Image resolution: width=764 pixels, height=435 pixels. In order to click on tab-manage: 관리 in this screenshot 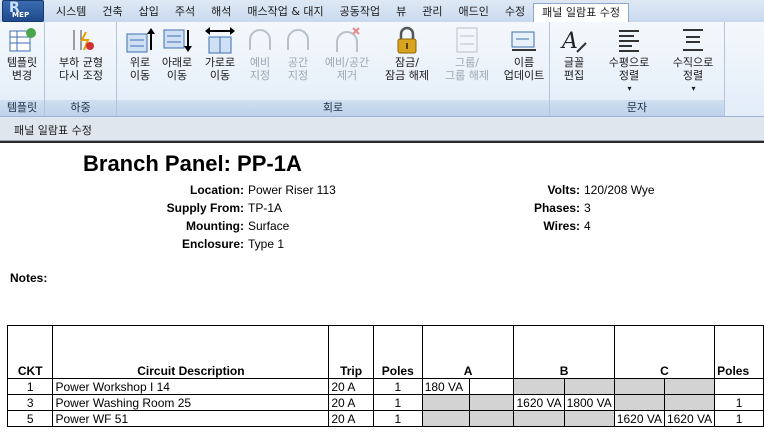, I will do `click(432, 11)`.